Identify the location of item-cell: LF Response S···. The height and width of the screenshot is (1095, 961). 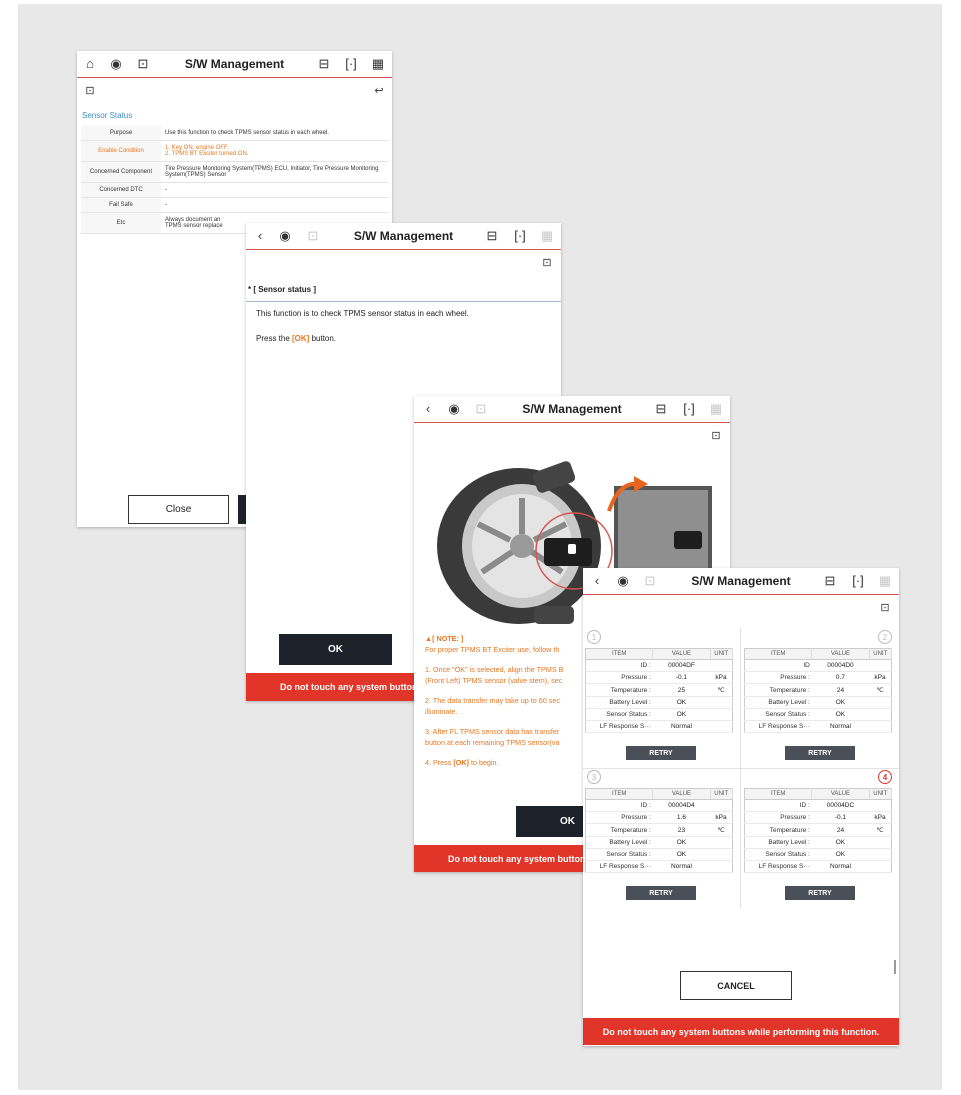
(778, 866).